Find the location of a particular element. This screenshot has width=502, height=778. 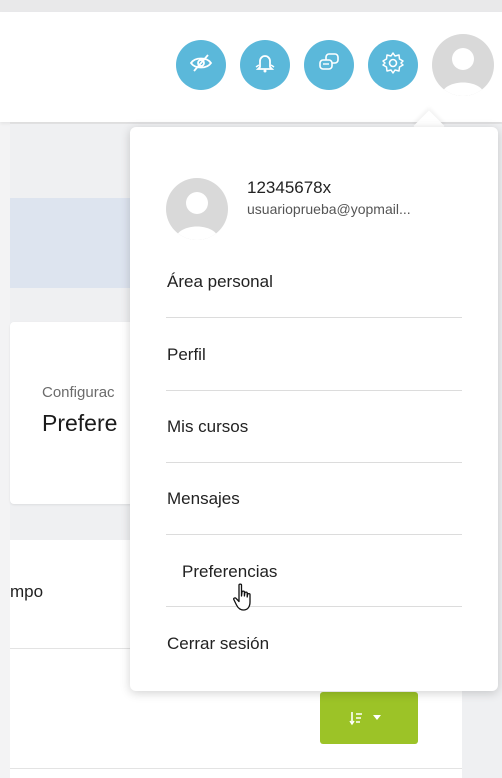

gear-icon is located at coordinates (393, 65).